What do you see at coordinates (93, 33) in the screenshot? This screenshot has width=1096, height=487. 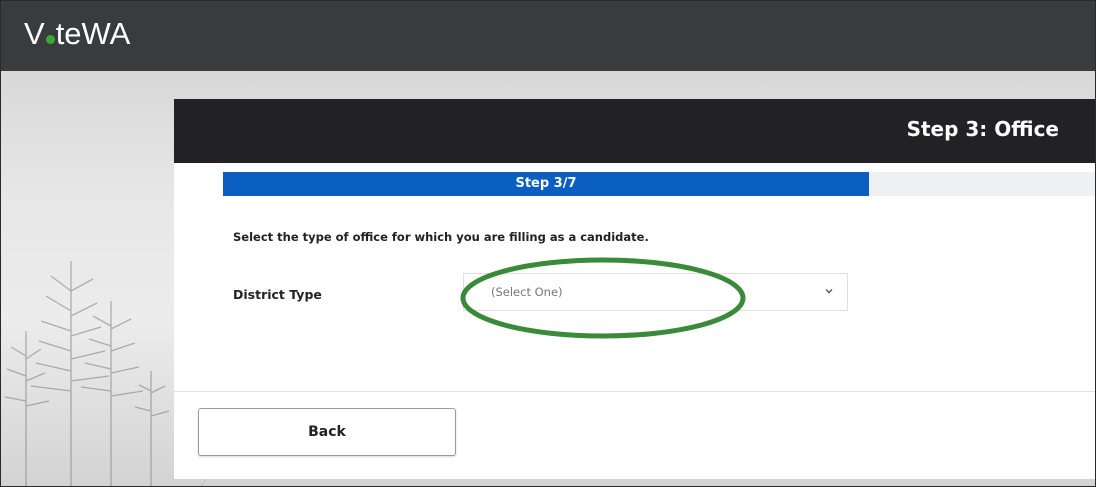 I see `logo-text: teWA` at bounding box center [93, 33].